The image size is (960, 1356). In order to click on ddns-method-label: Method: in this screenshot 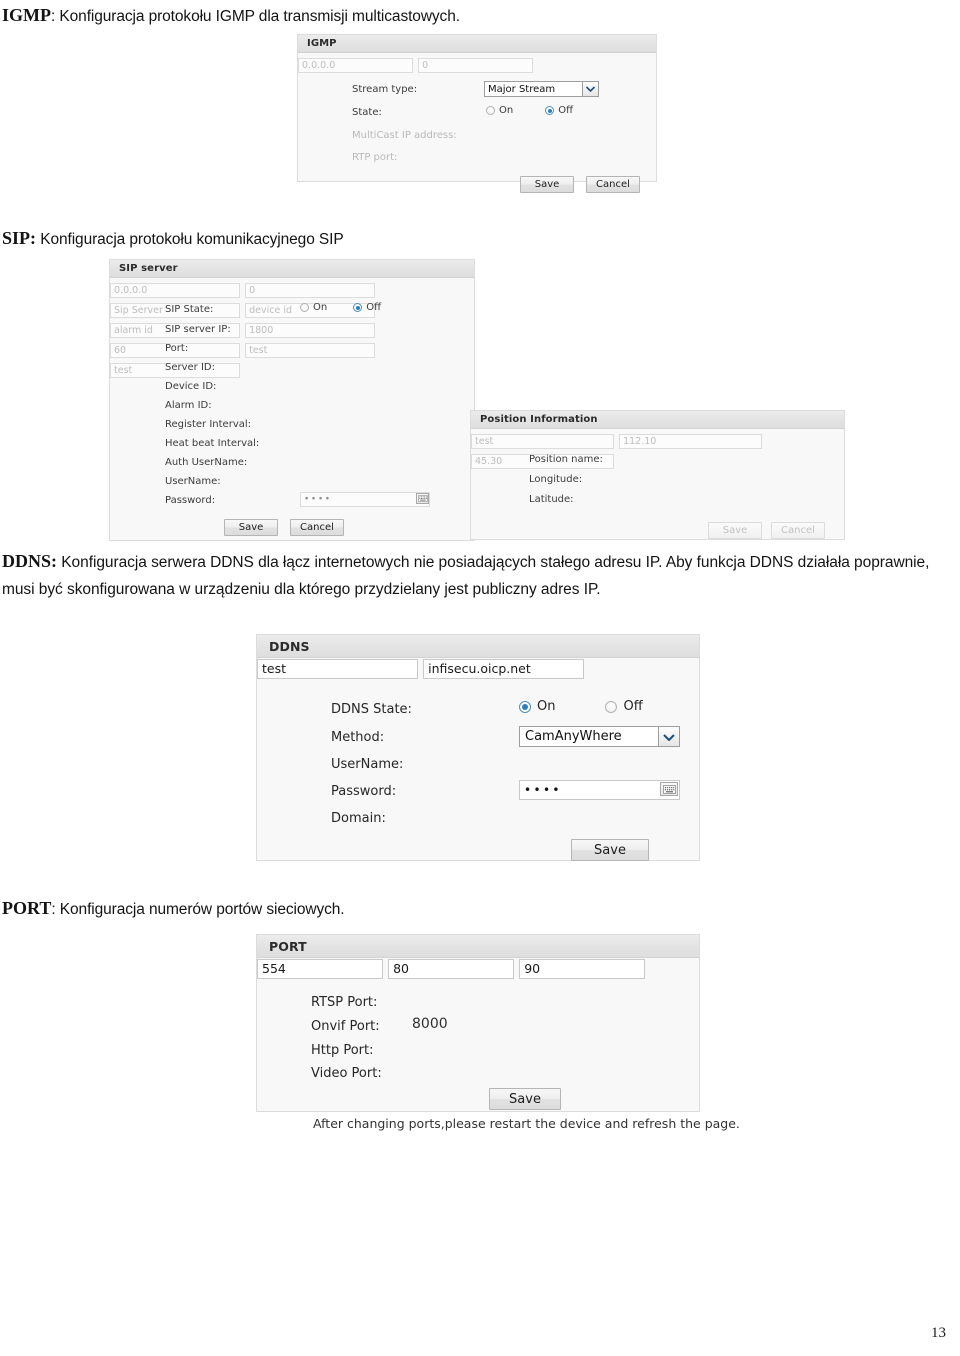, I will do `click(358, 737)`.